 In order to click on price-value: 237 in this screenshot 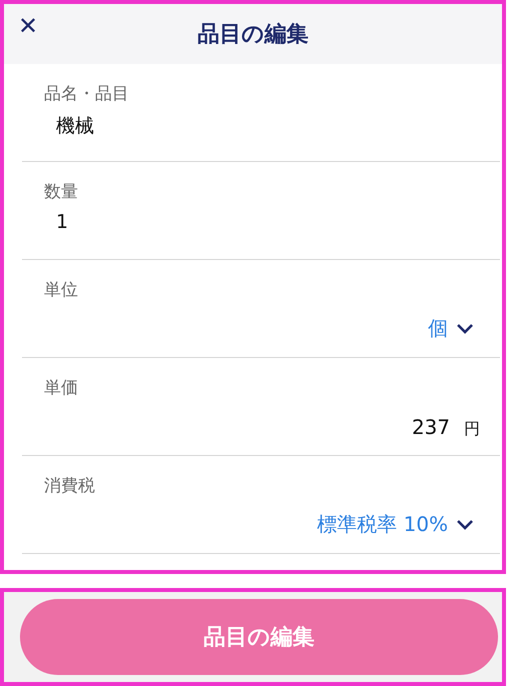, I will do `click(431, 427)`.